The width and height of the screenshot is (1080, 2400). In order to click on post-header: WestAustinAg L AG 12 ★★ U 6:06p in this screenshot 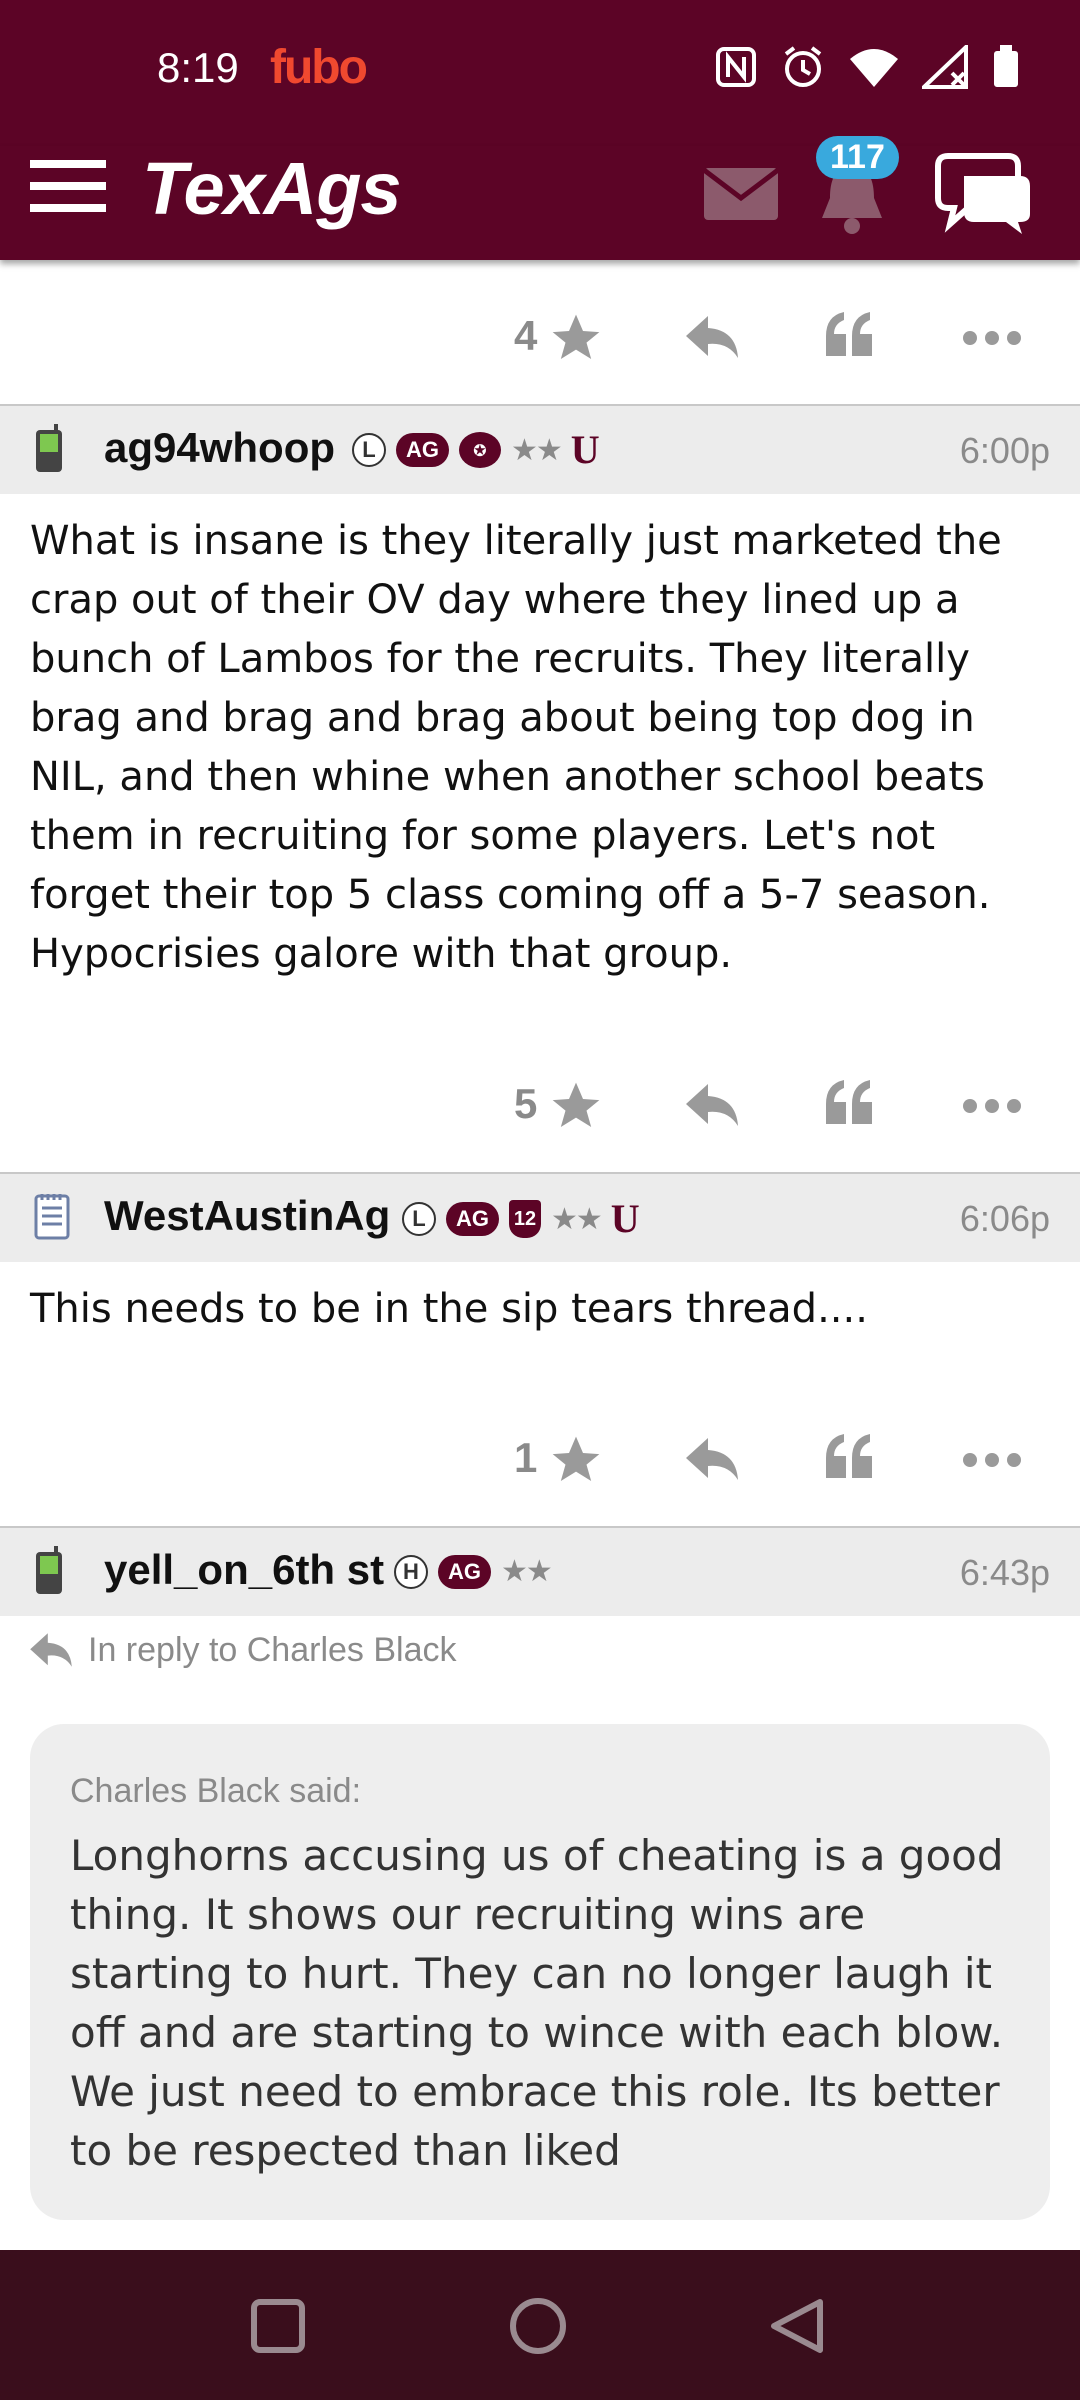, I will do `click(540, 1217)`.